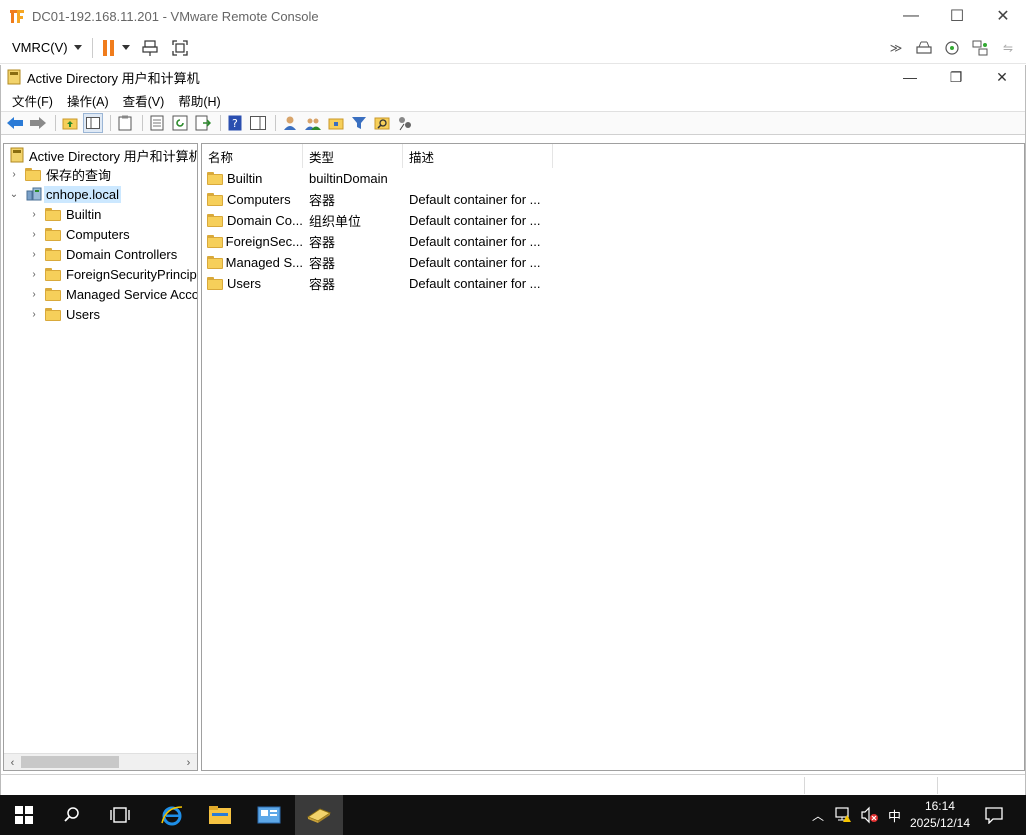 Image resolution: width=1026 pixels, height=835 pixels. What do you see at coordinates (150, 48) in the screenshot?
I see `send-ctrl-alt-del-icon` at bounding box center [150, 48].